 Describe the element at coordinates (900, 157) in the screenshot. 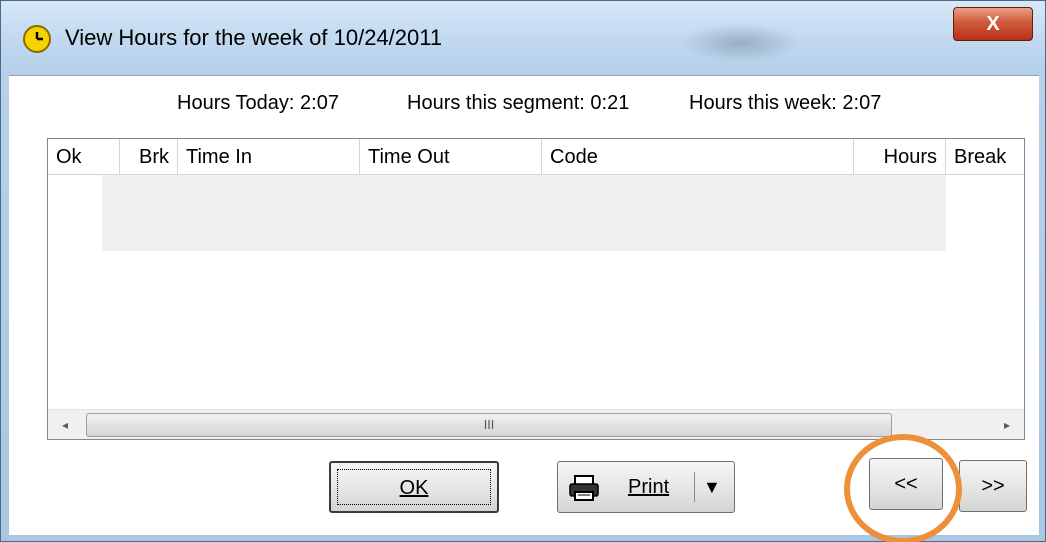

I see `column-header-hours: Hours` at that location.